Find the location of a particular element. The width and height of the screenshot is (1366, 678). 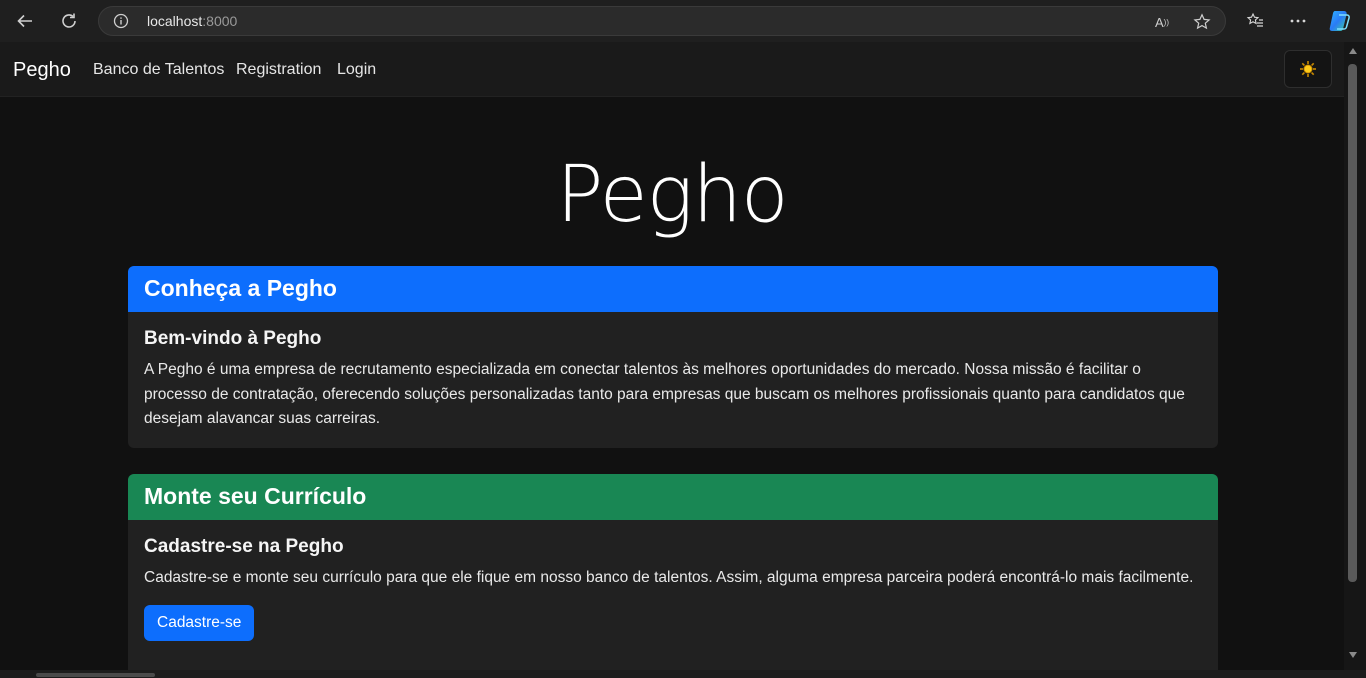

resume-card-title: Cadastre-se na Pegho is located at coordinates (244, 546).